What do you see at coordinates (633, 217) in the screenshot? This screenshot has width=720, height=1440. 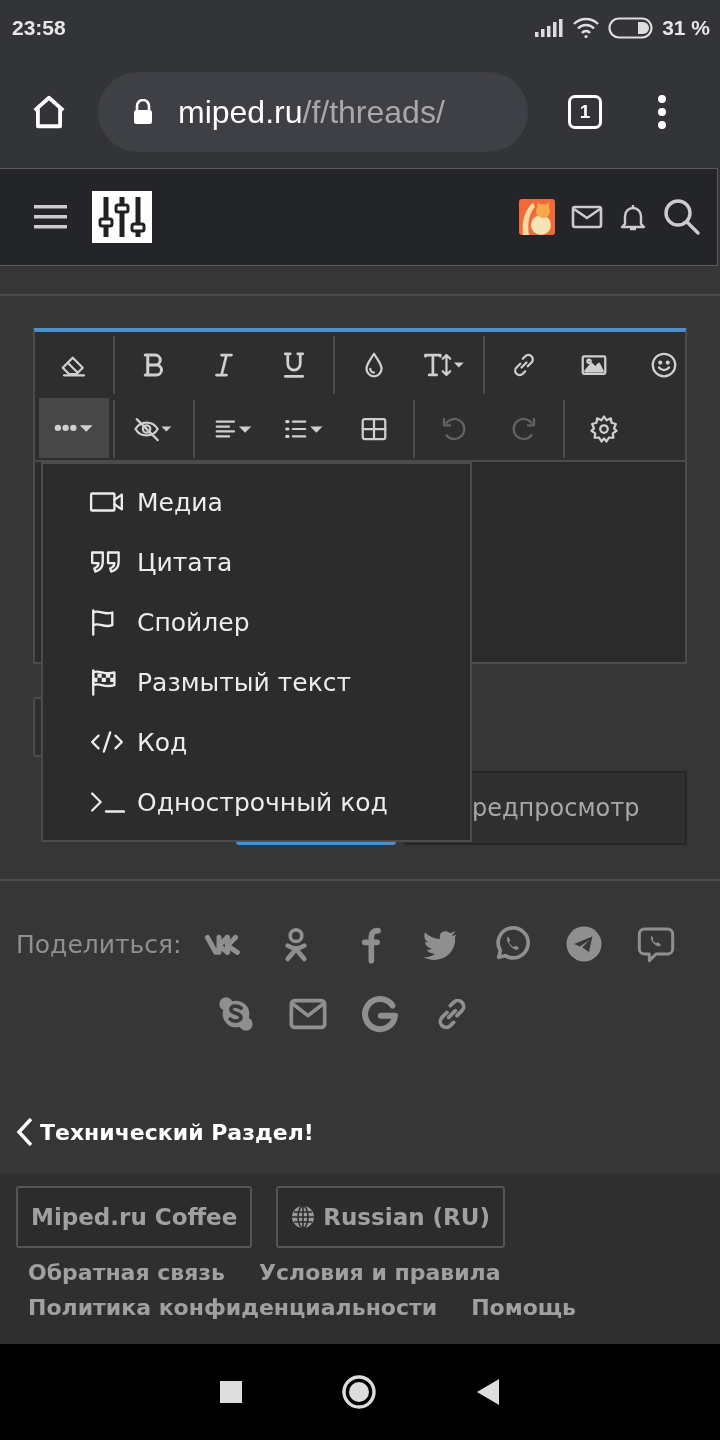 I see `bell-icon` at bounding box center [633, 217].